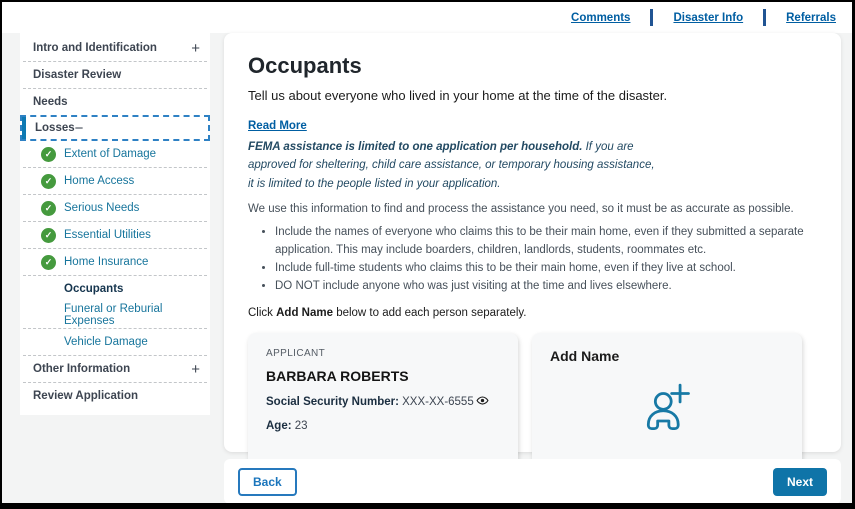 This screenshot has height=509, width=855. What do you see at coordinates (77, 75) in the screenshot?
I see `sidebar-item-label: Disaster Review` at bounding box center [77, 75].